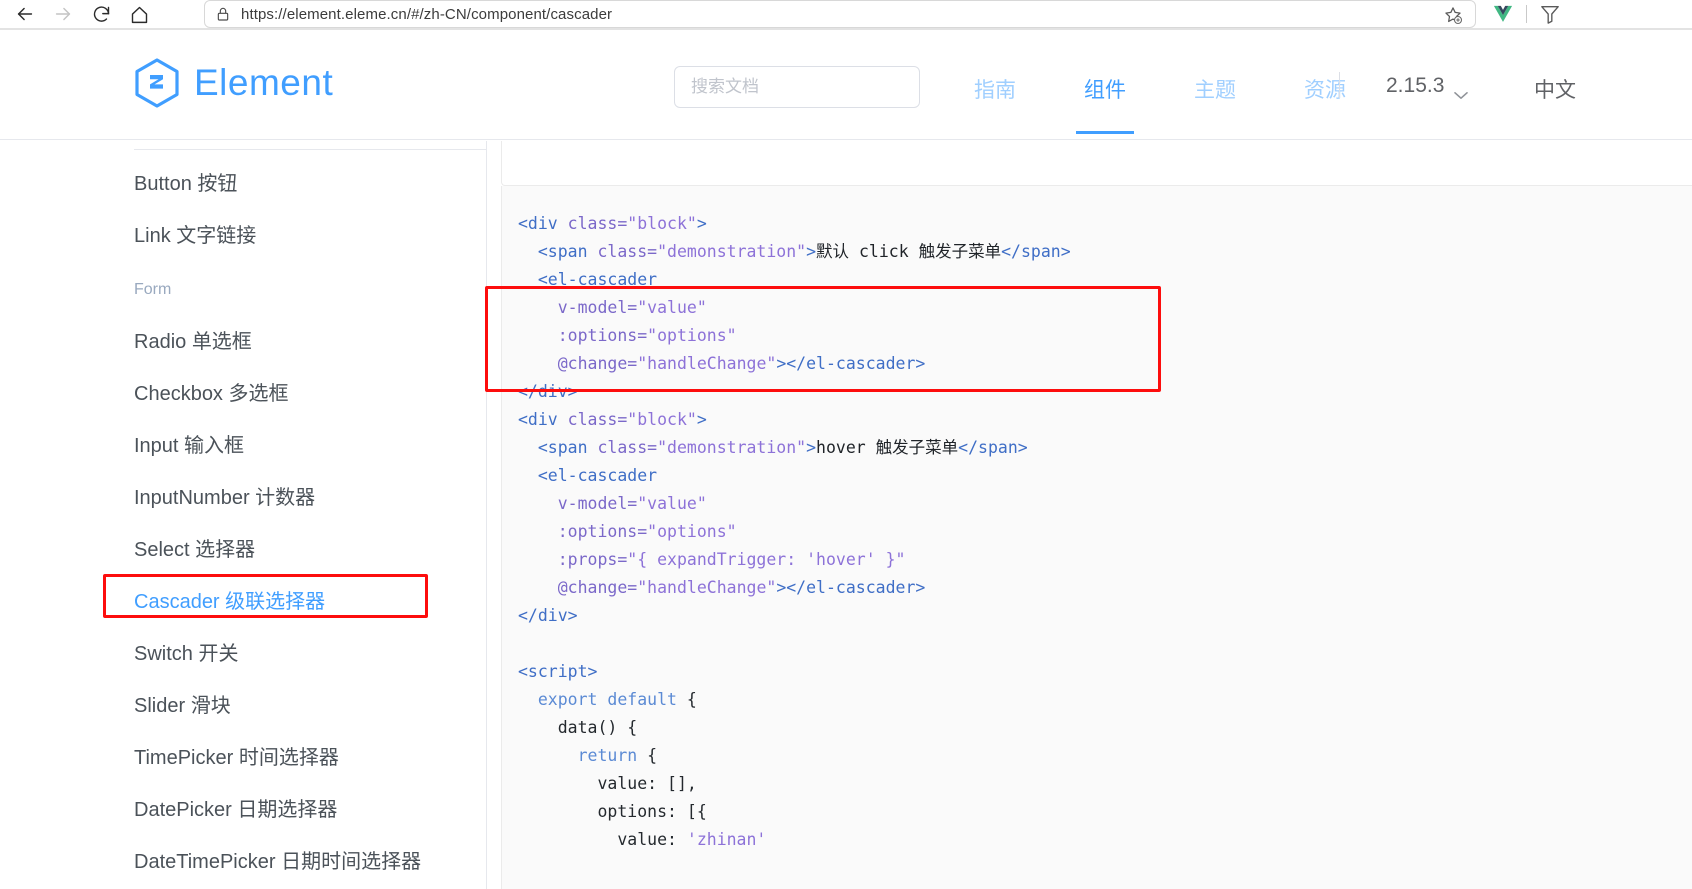 This screenshot has height=889, width=1692. I want to click on extension-icon, so click(1550, 14).